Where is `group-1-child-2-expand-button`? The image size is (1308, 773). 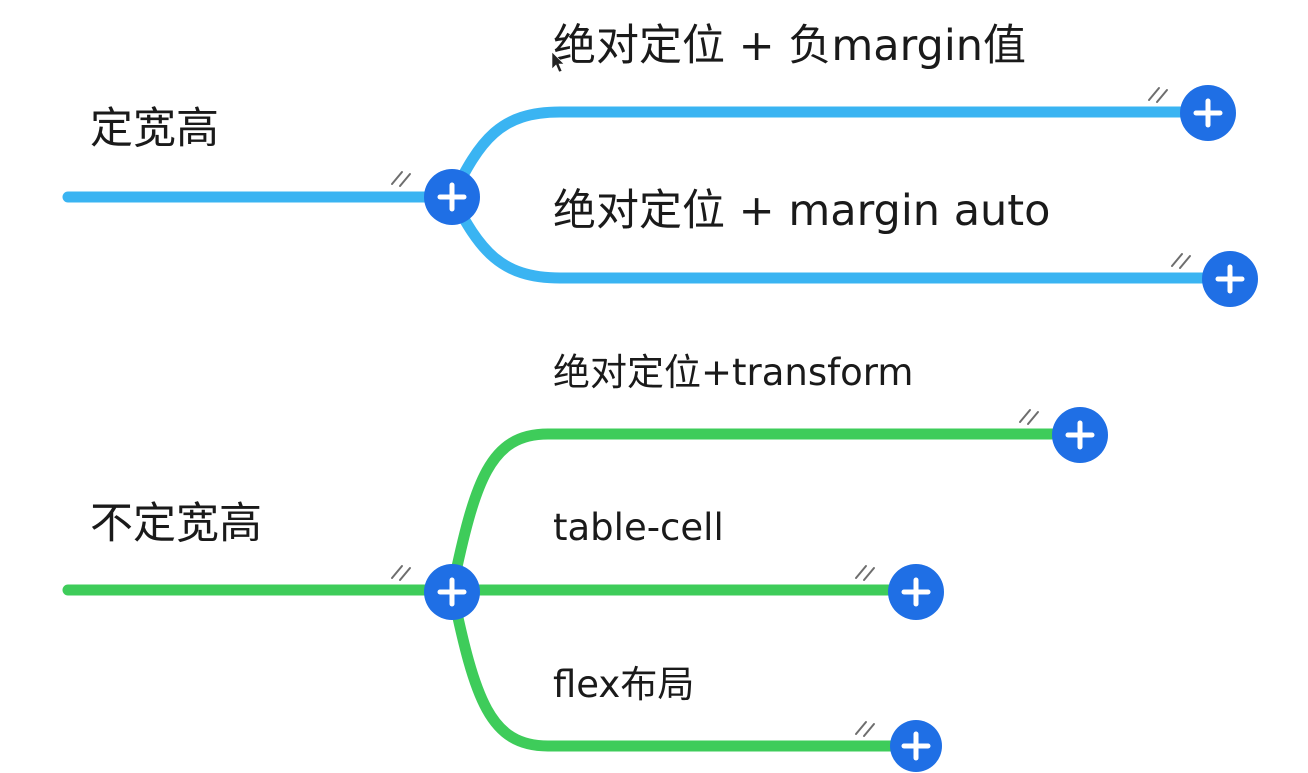 group-1-child-2-expand-button is located at coordinates (916, 746).